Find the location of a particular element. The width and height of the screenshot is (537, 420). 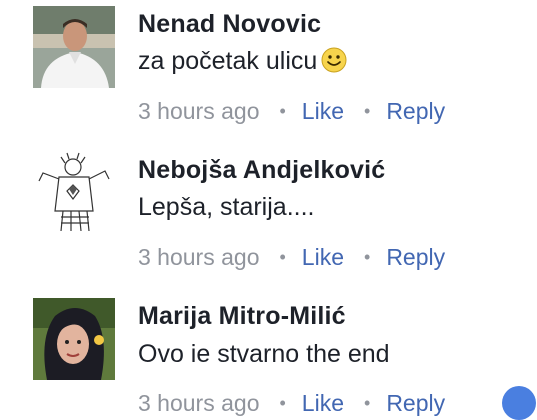

floating-action-button is located at coordinates (519, 403).